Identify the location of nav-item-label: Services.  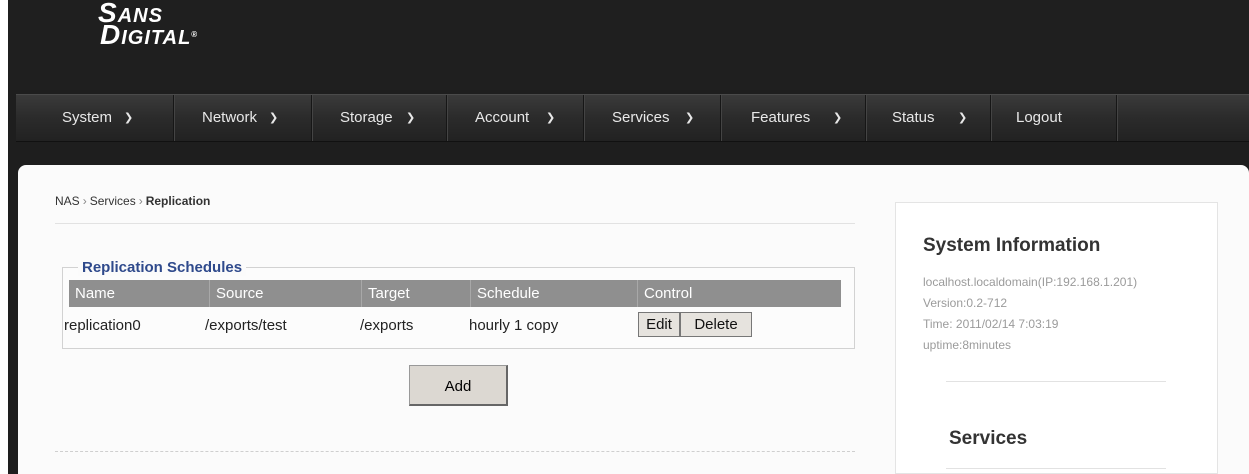
(641, 117).